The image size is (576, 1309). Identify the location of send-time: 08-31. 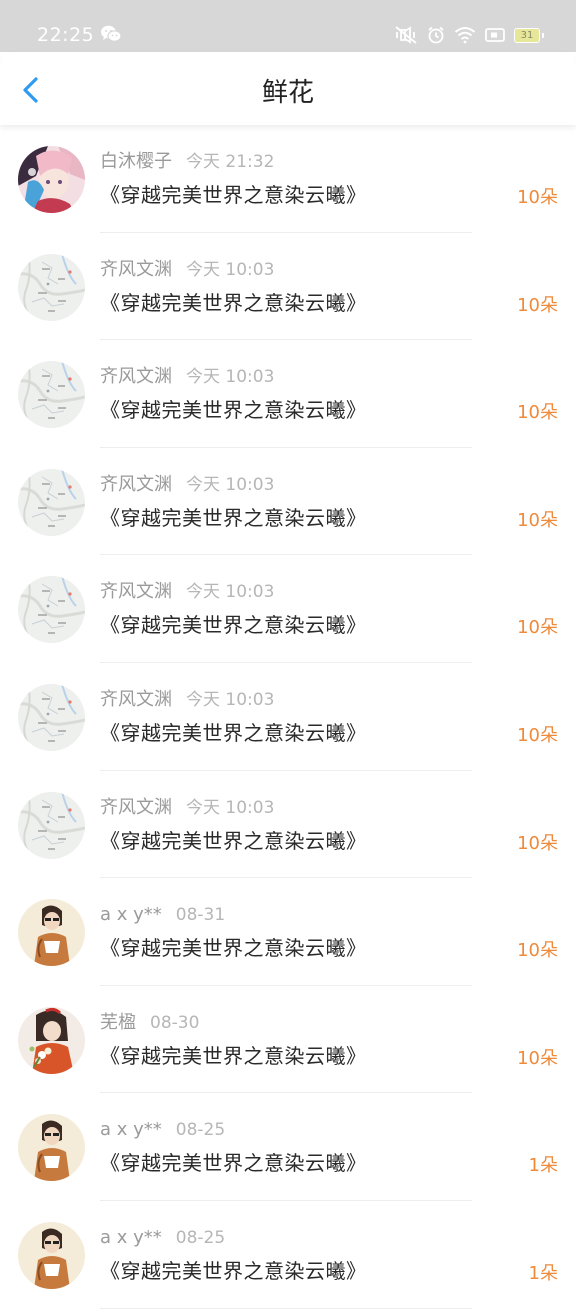
(200, 915).